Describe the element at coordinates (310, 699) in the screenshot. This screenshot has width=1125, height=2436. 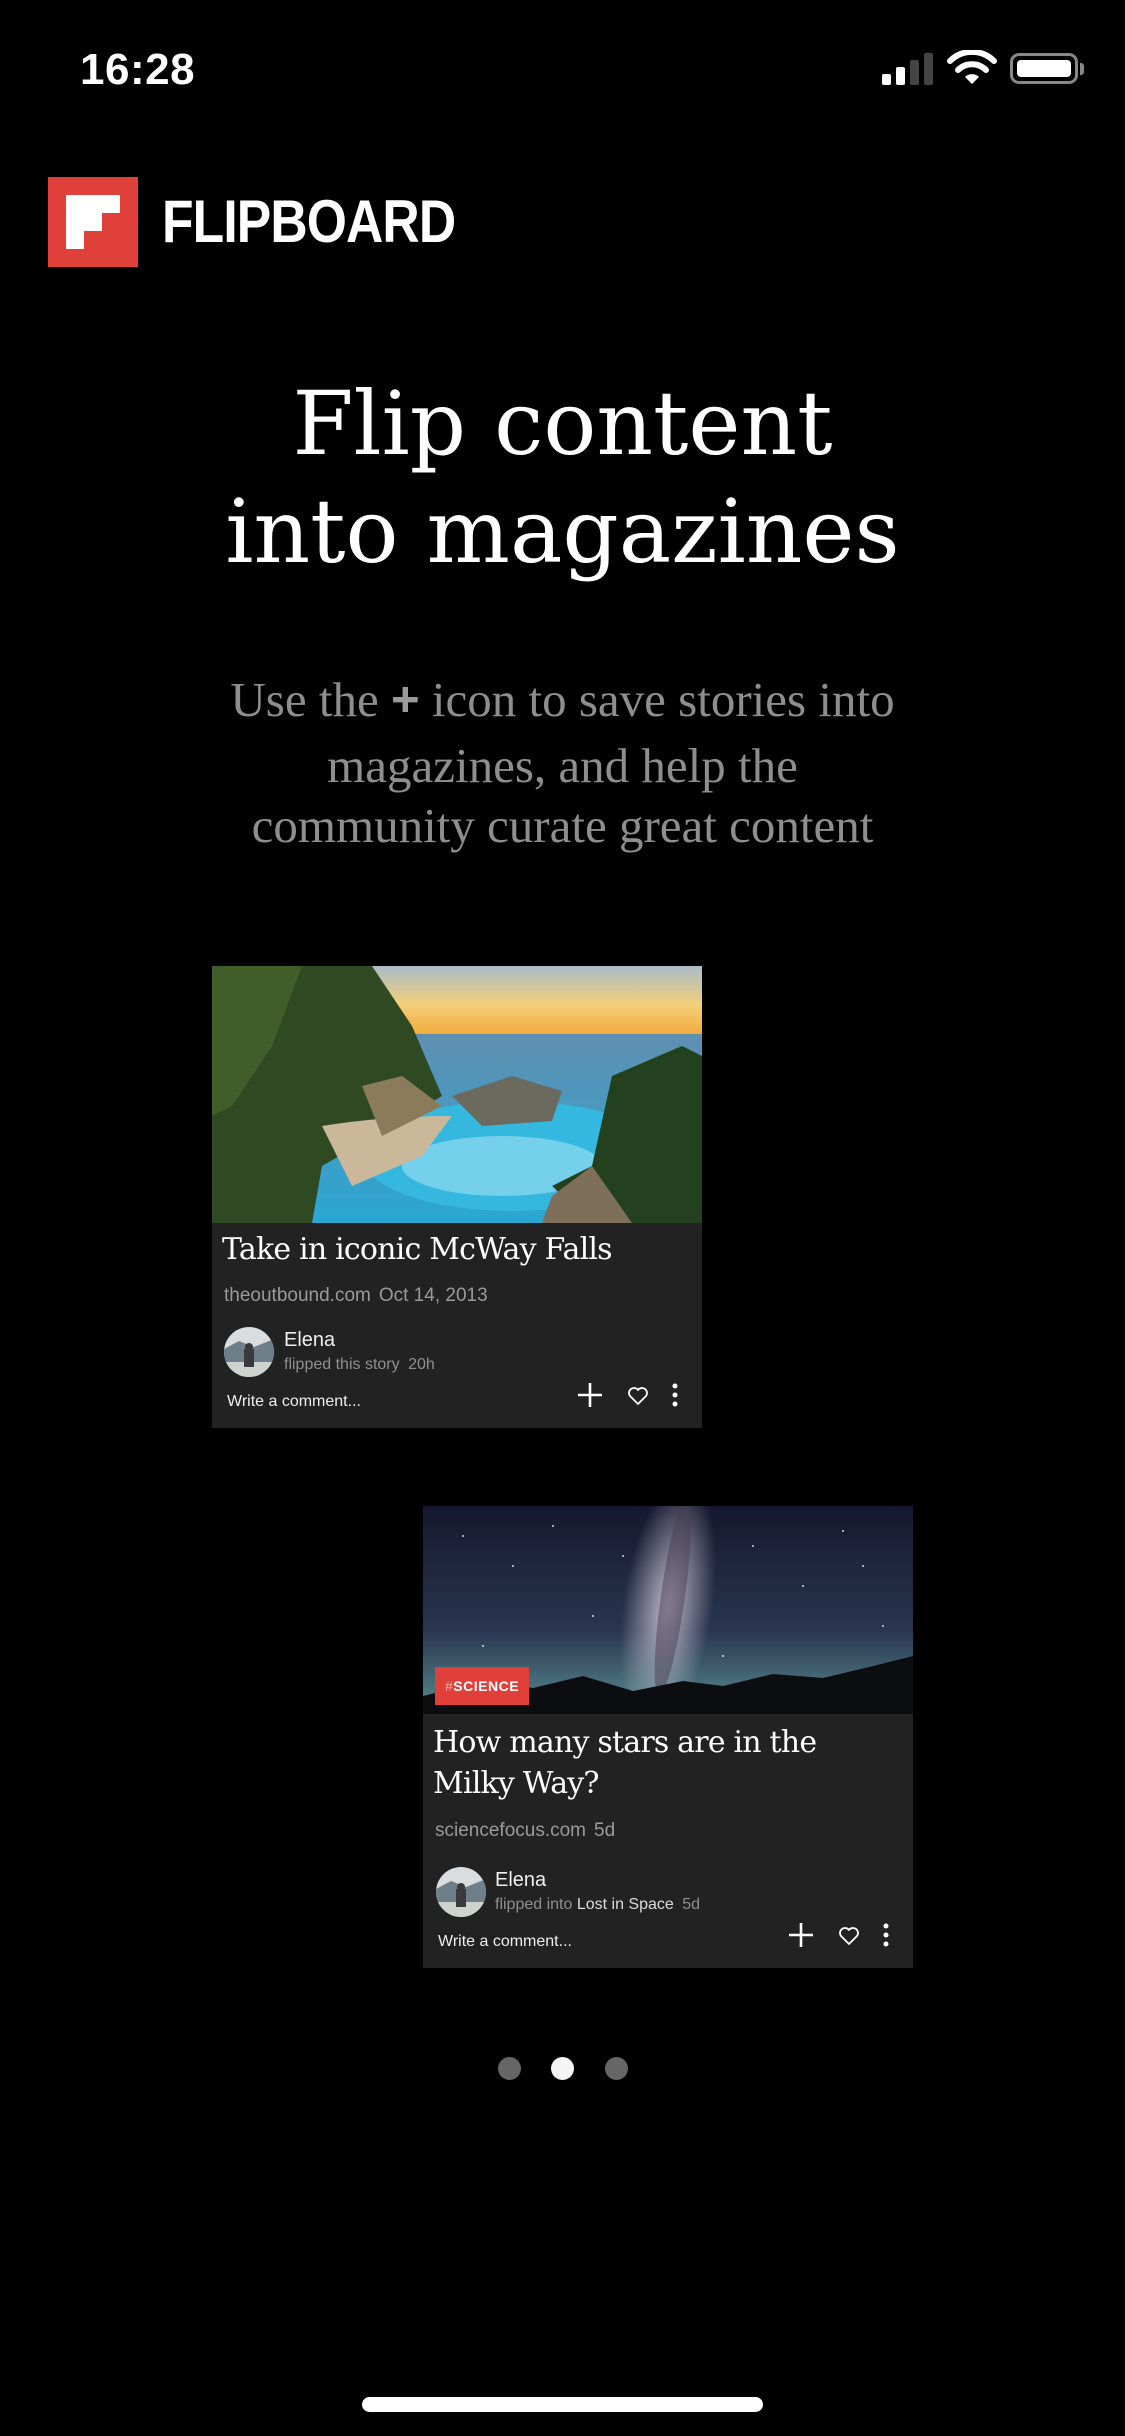
I see `subtitle-text: Use the` at that location.